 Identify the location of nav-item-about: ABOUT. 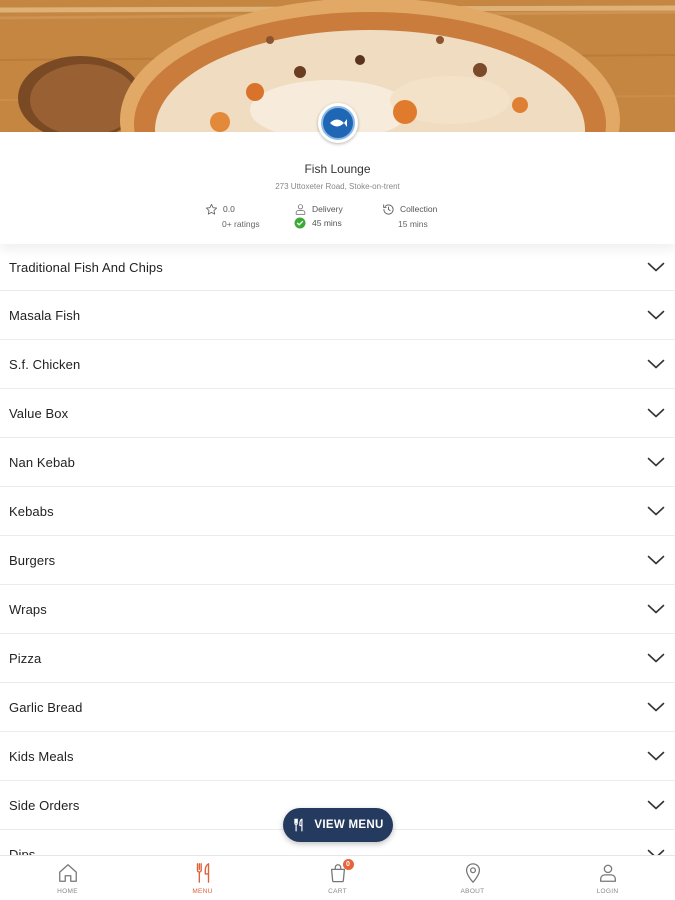
(472, 878).